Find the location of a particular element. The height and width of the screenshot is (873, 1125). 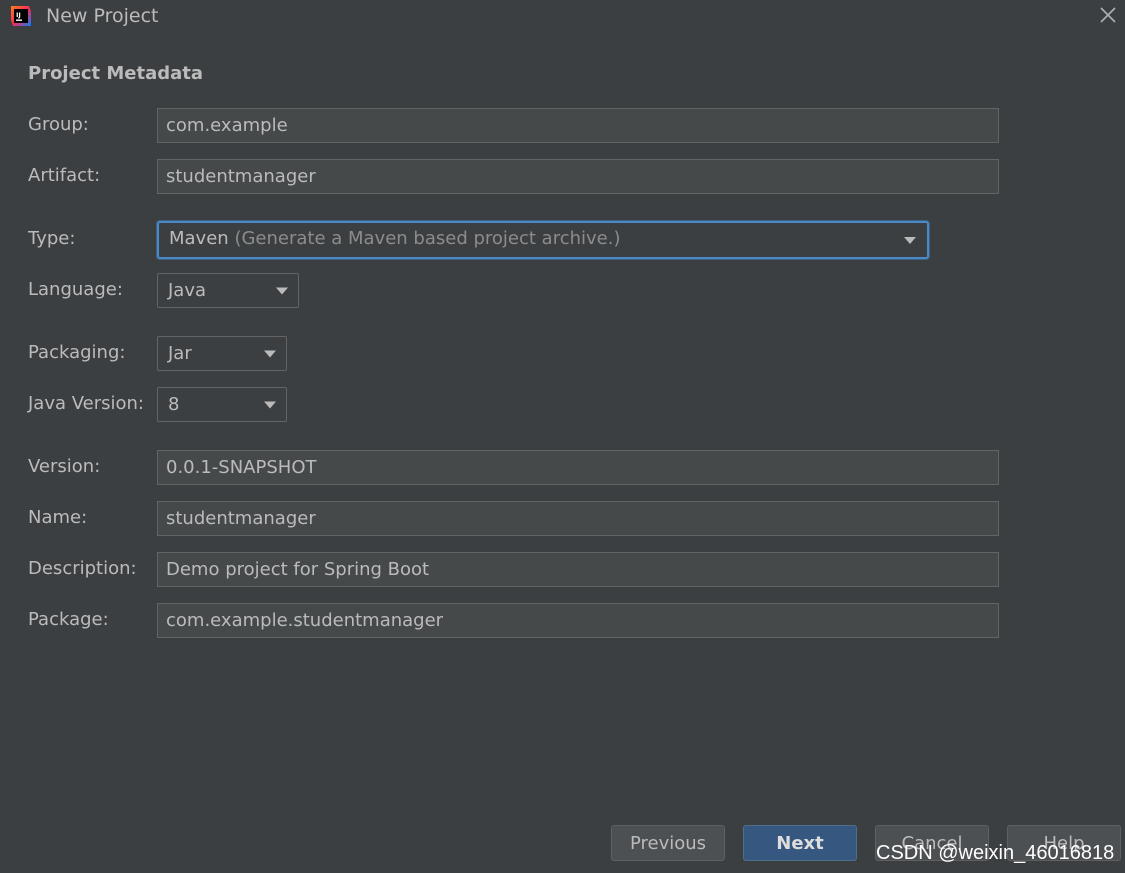

svg-text: IJ is located at coordinates (18, 15).